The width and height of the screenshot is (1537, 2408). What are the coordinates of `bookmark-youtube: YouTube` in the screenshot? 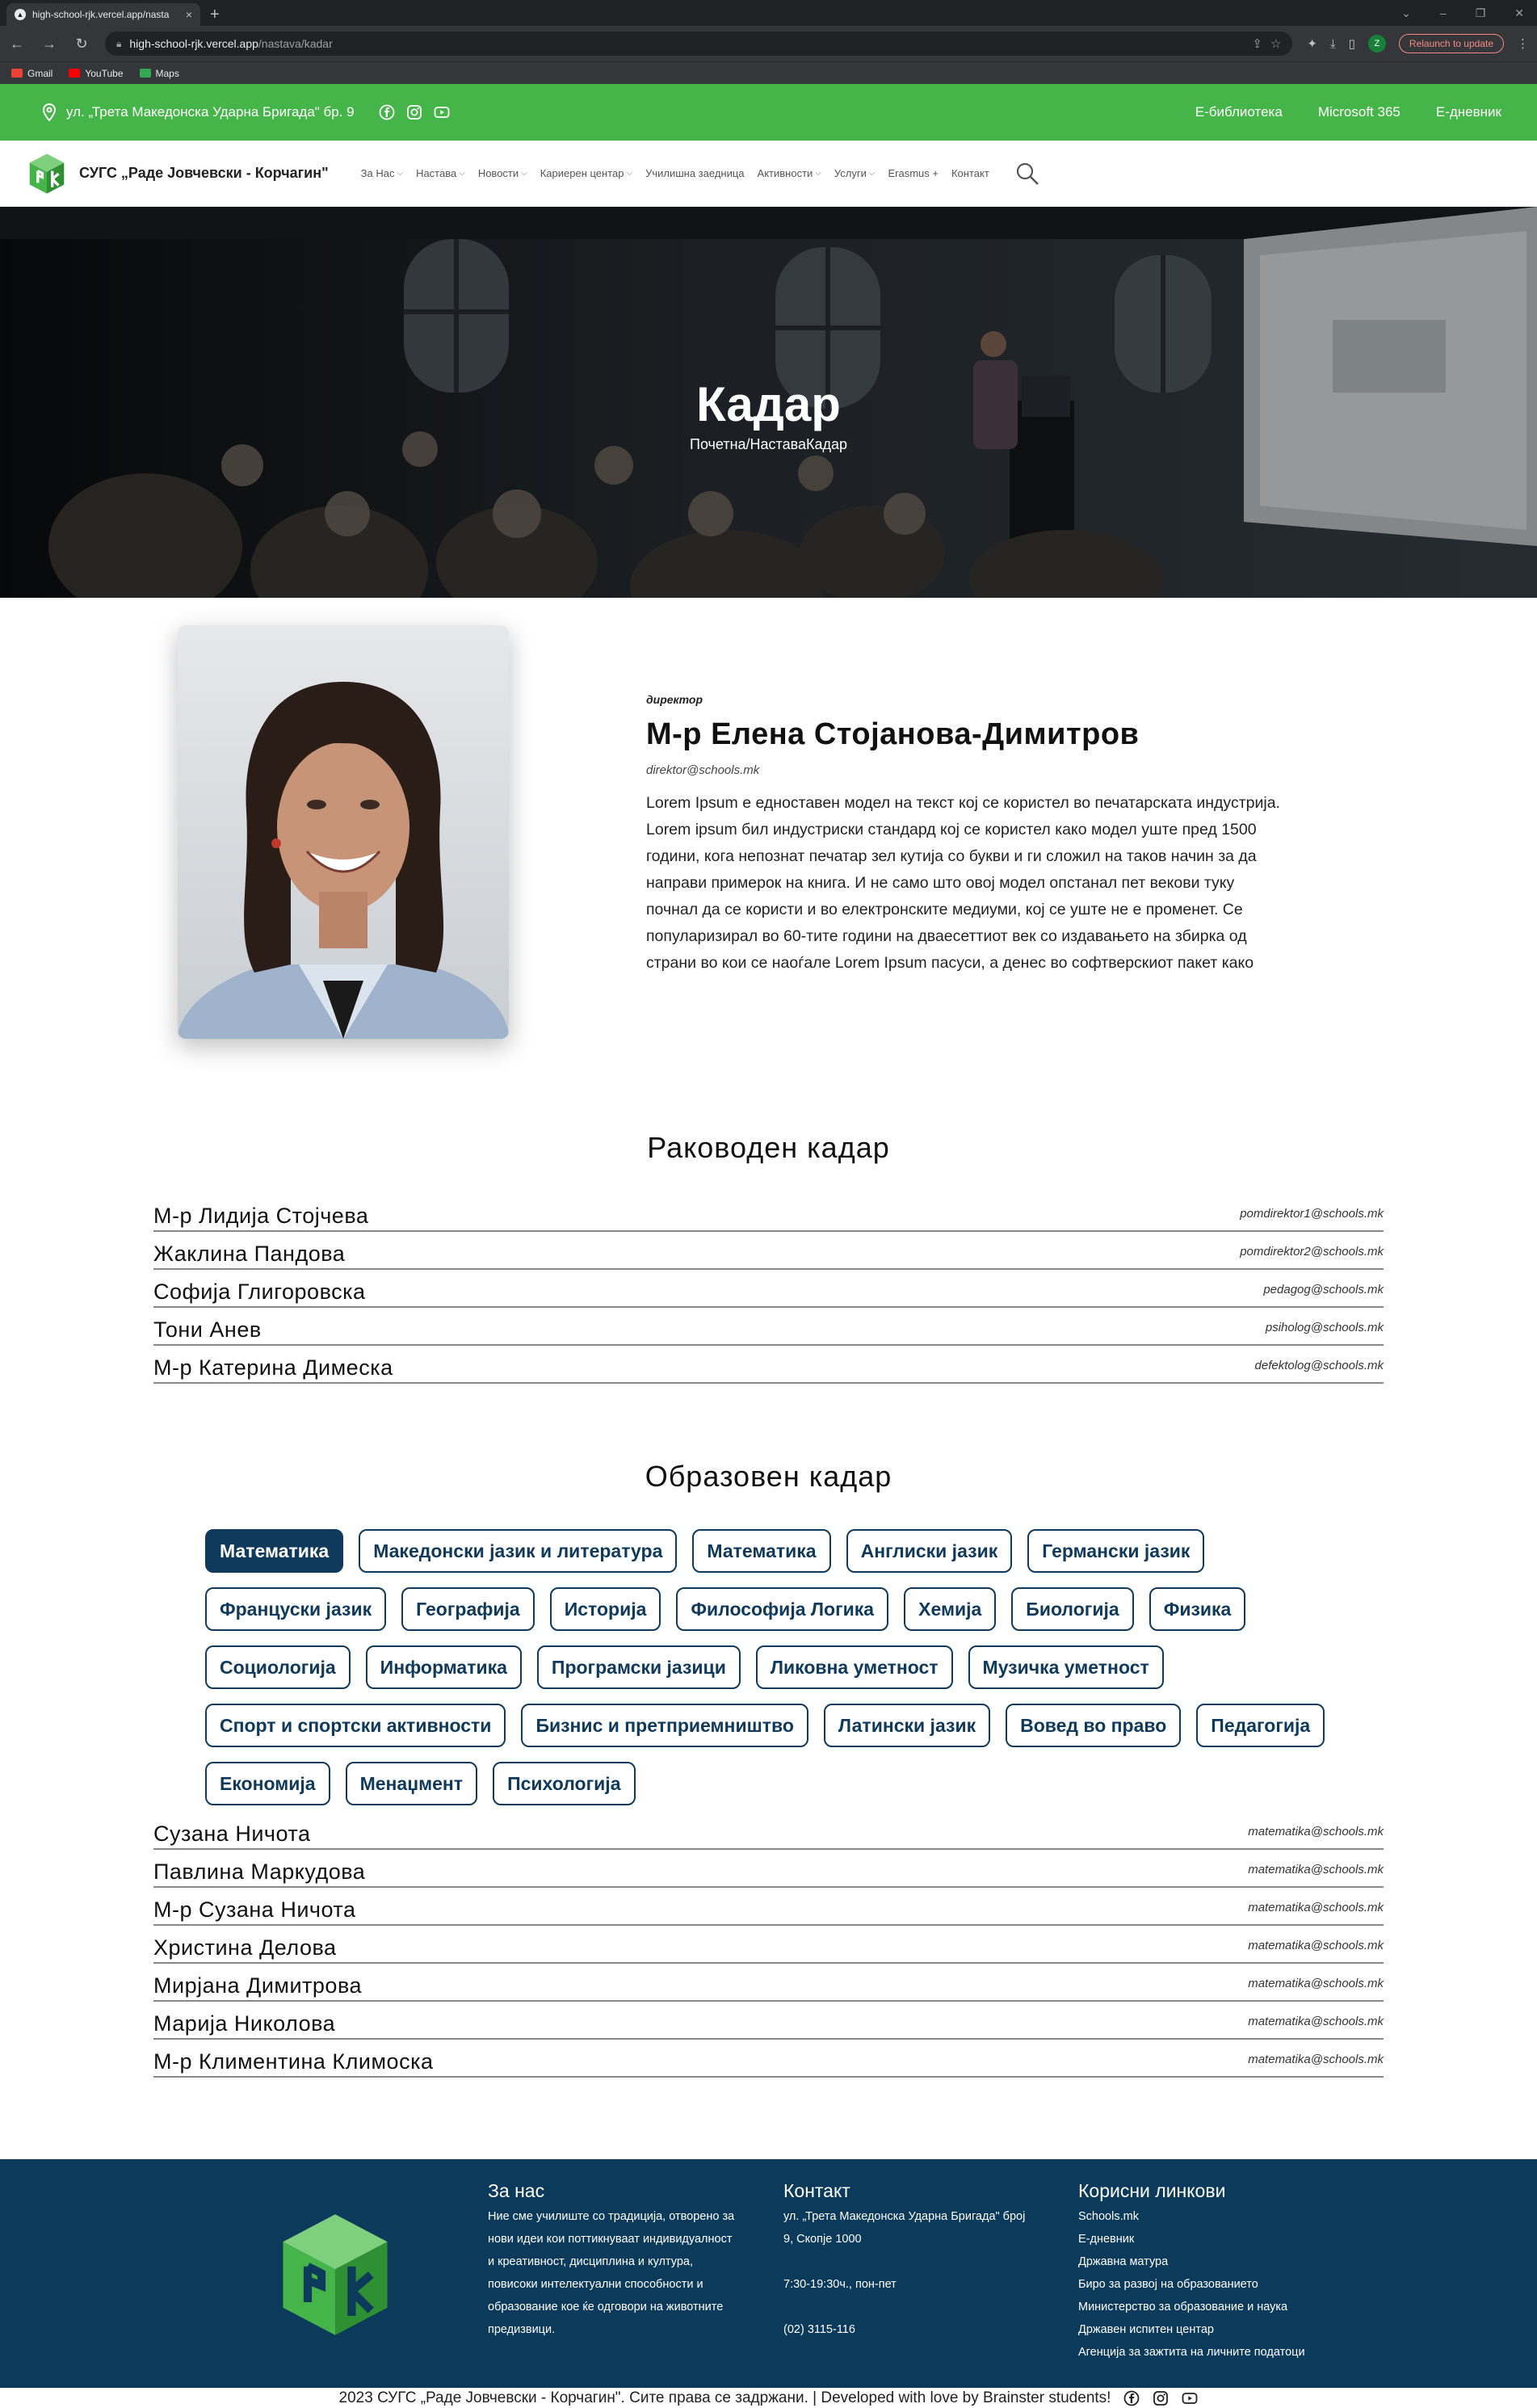 It's located at (96, 73).